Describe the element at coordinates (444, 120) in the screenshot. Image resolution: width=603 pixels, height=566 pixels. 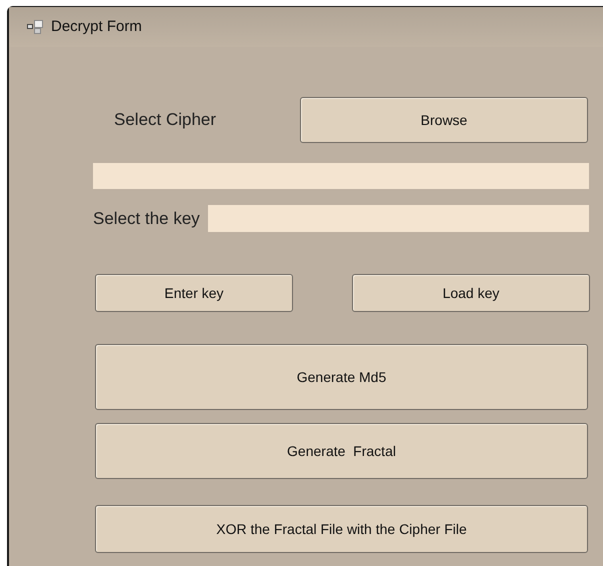
I see `browse-button: Browse` at that location.